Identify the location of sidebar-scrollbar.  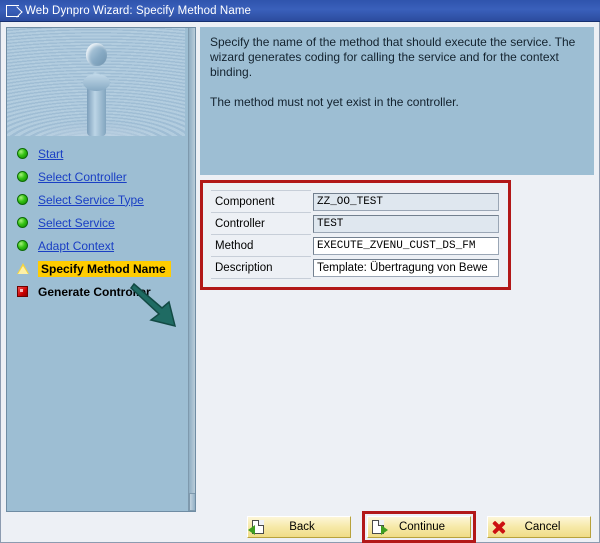
(191, 269).